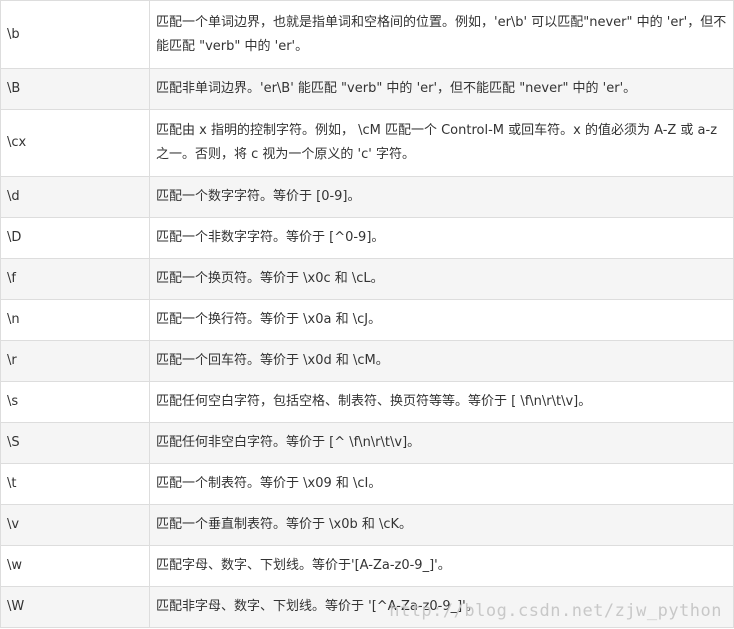 Image resolution: width=734 pixels, height=629 pixels. Describe the element at coordinates (441, 484) in the screenshot. I see `description-cell: 匹配一个制表符。等价于 \x09 和 \cI。` at that location.